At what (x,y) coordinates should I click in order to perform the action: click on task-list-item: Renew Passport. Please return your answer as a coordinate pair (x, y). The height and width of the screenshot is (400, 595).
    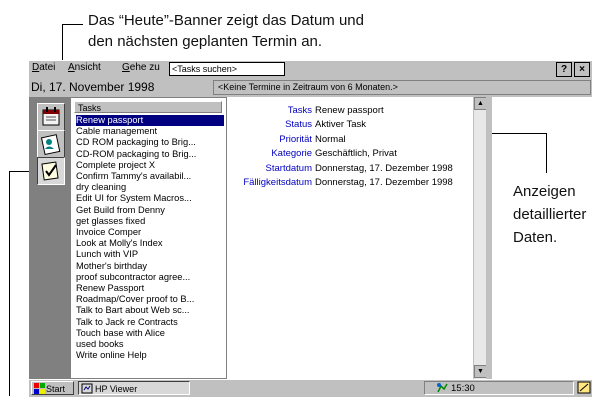
    Looking at the image, I should click on (150, 288).